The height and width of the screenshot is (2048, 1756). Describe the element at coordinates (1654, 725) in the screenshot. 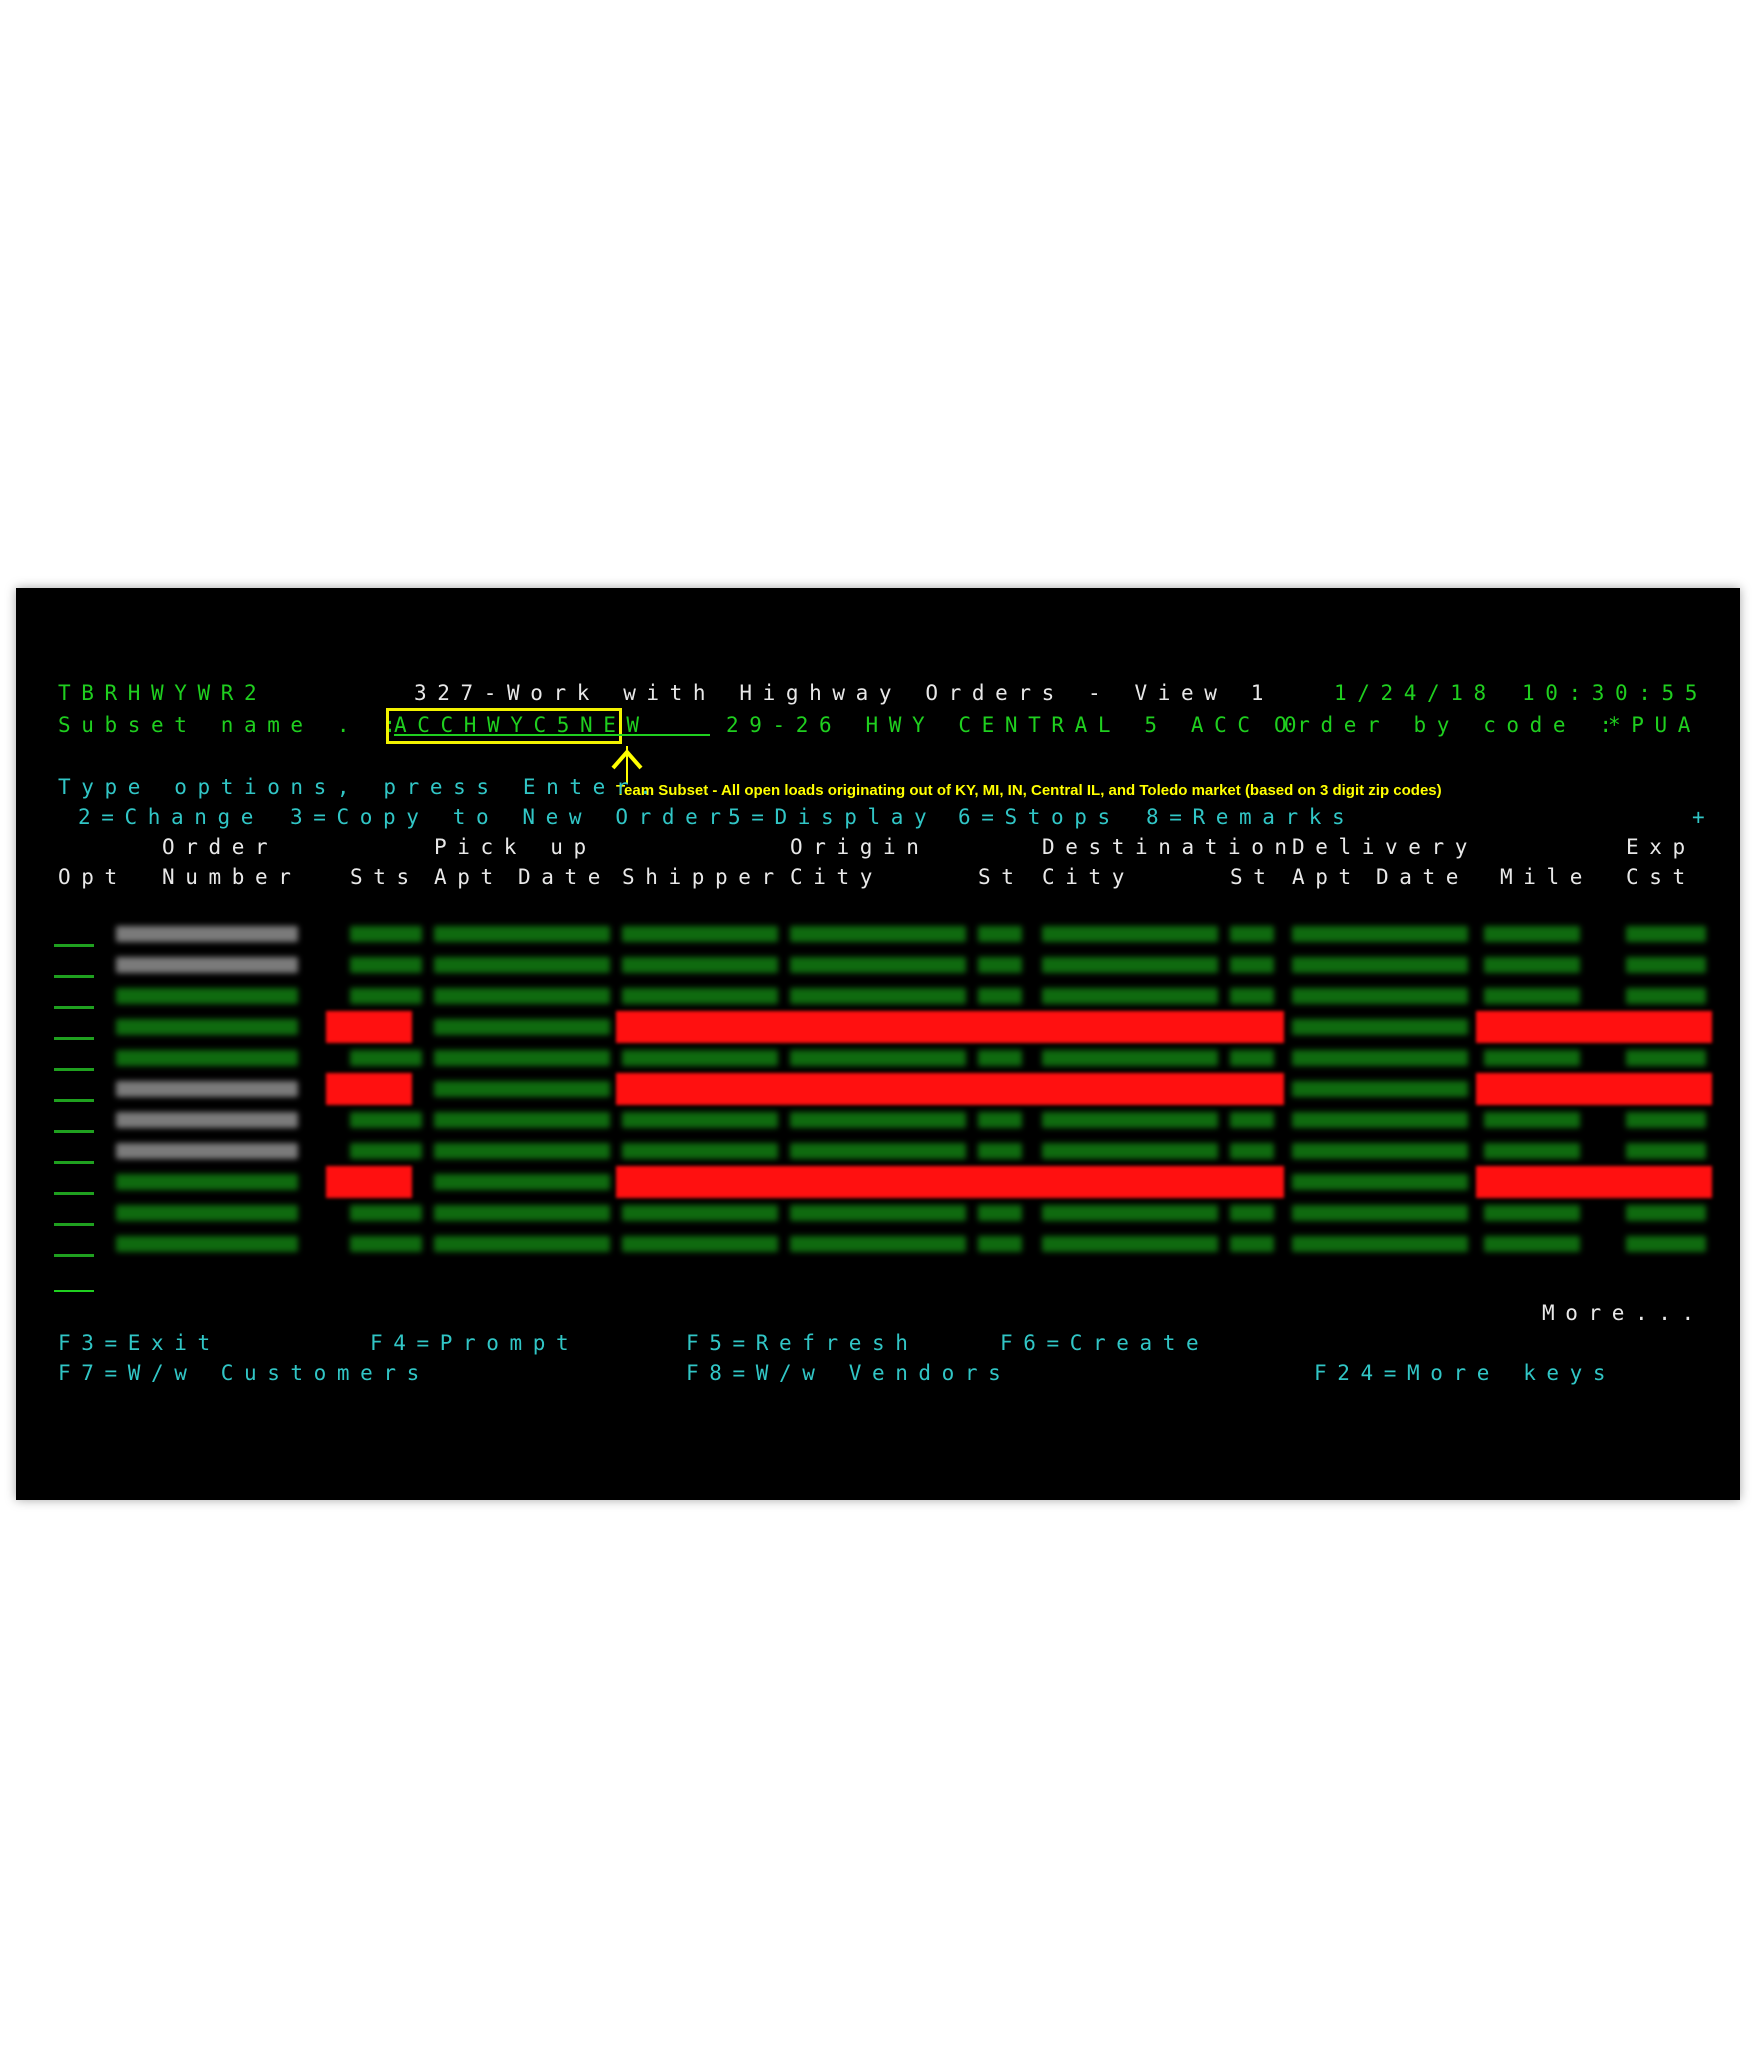

I see `order-by-input: *PUA` at that location.